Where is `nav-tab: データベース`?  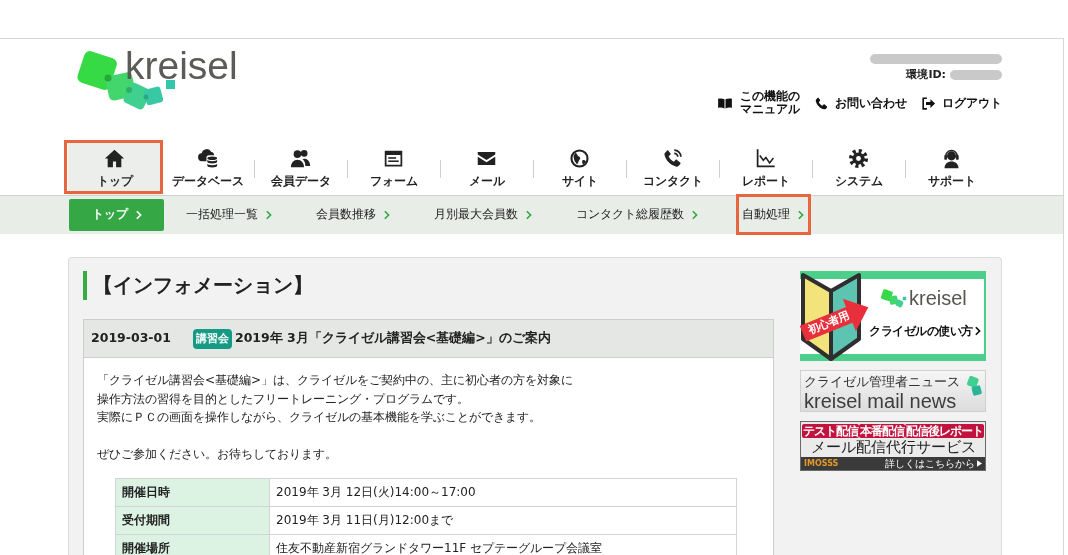 nav-tab: データベース is located at coordinates (207, 167).